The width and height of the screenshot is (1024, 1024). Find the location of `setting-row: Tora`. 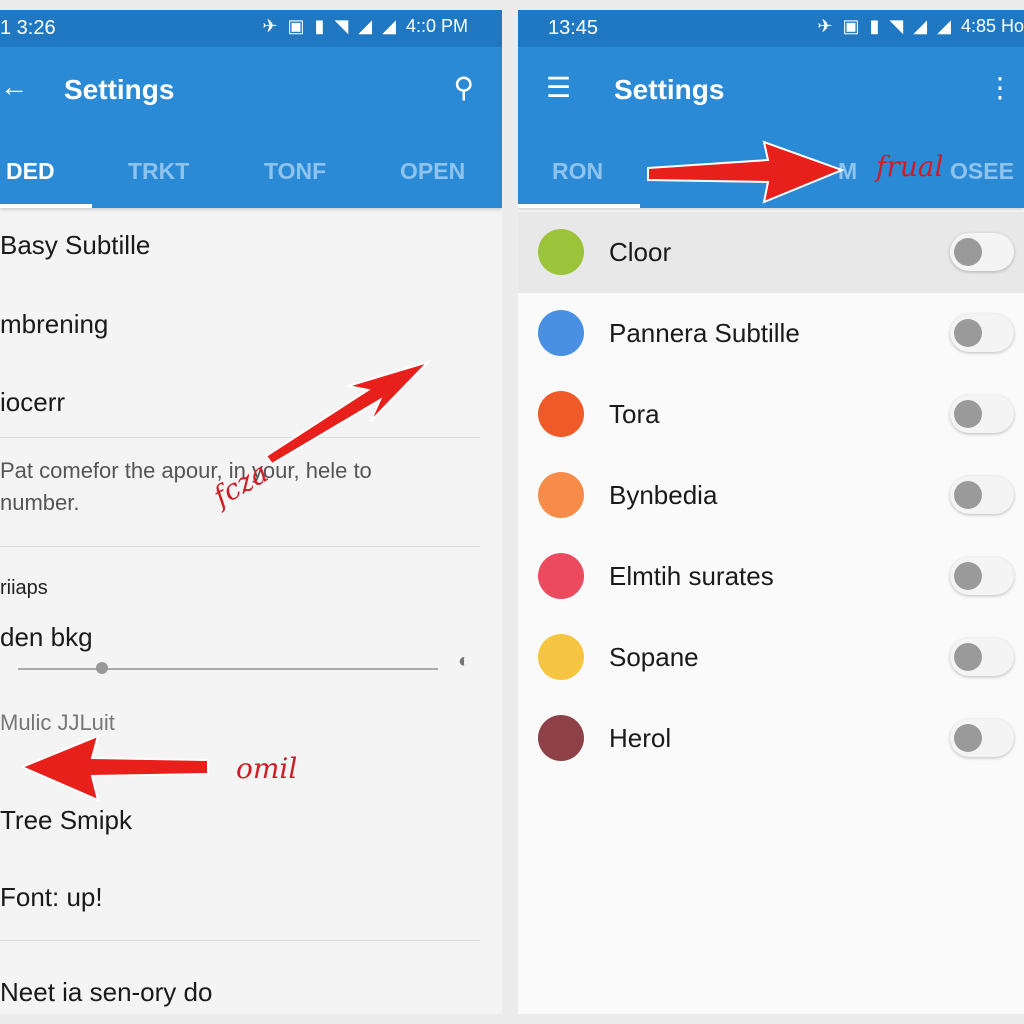

setting-row: Tora is located at coordinates (771, 414).